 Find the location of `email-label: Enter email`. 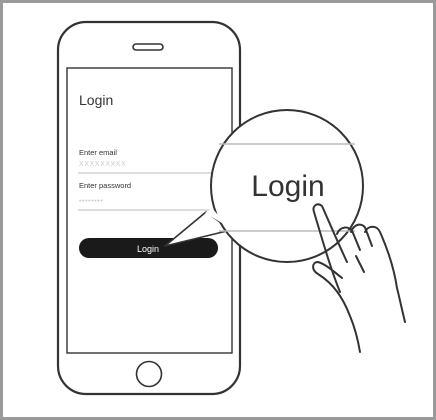

email-label: Enter email is located at coordinates (98, 152).